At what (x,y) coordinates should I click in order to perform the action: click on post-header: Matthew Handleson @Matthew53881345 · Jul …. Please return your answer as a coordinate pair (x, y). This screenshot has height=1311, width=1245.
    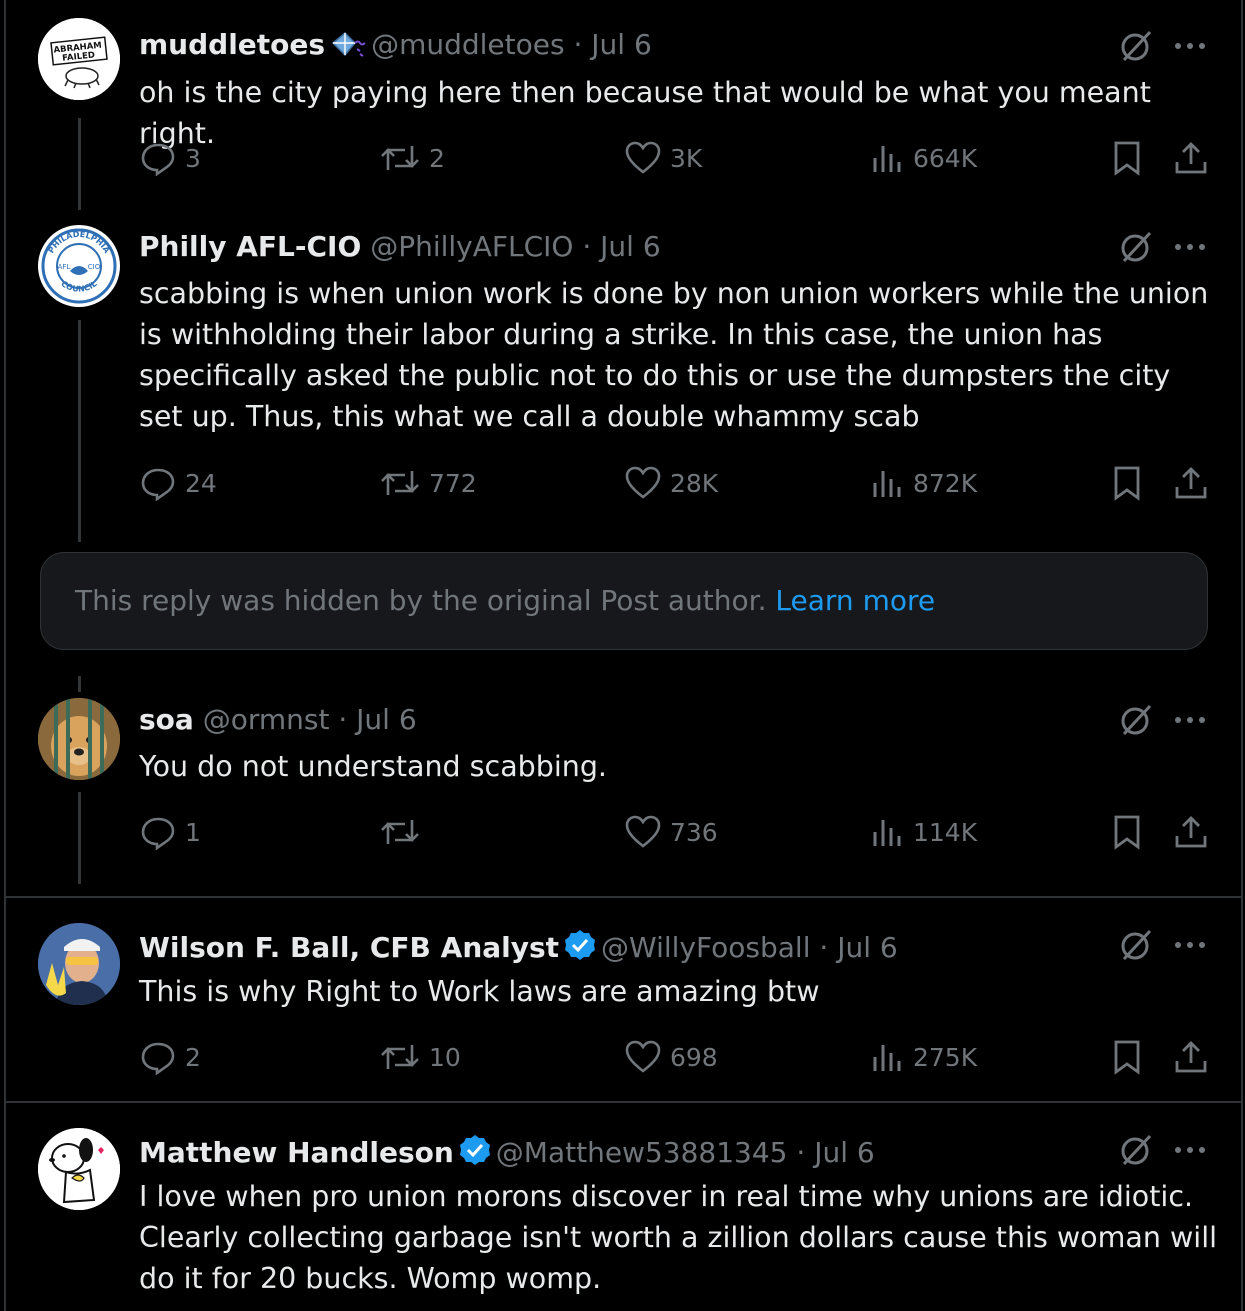
    Looking at the image, I should click on (507, 1154).